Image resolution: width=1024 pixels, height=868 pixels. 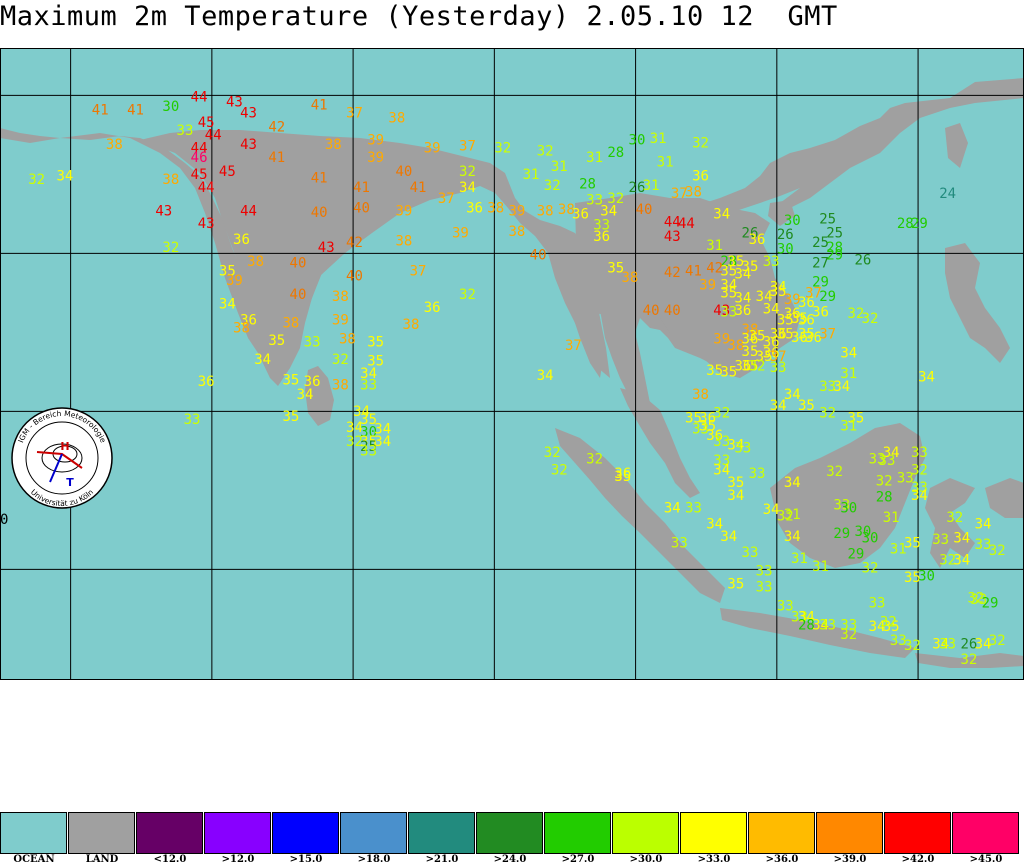 I want to click on station-value: 24, so click(x=947, y=194).